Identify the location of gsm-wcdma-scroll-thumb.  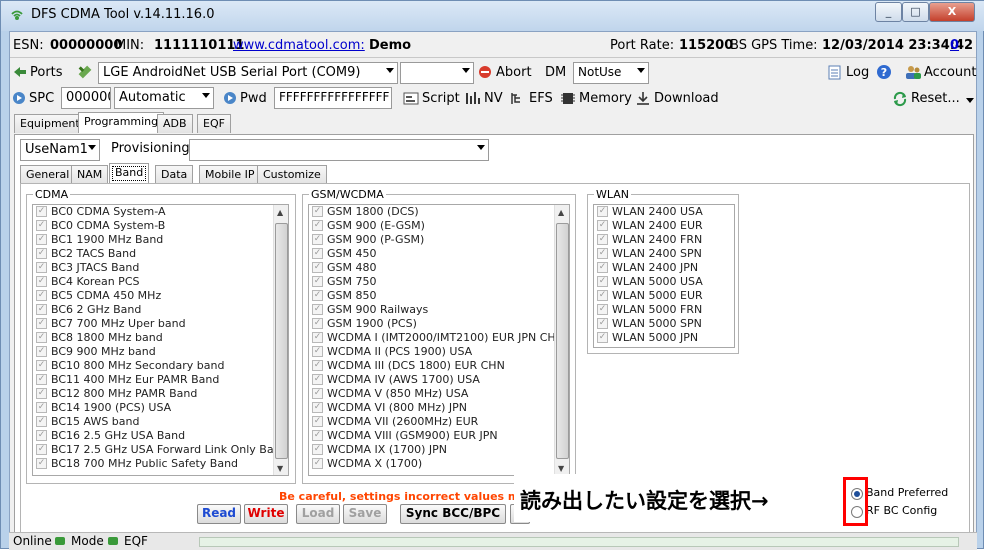
(562, 341).